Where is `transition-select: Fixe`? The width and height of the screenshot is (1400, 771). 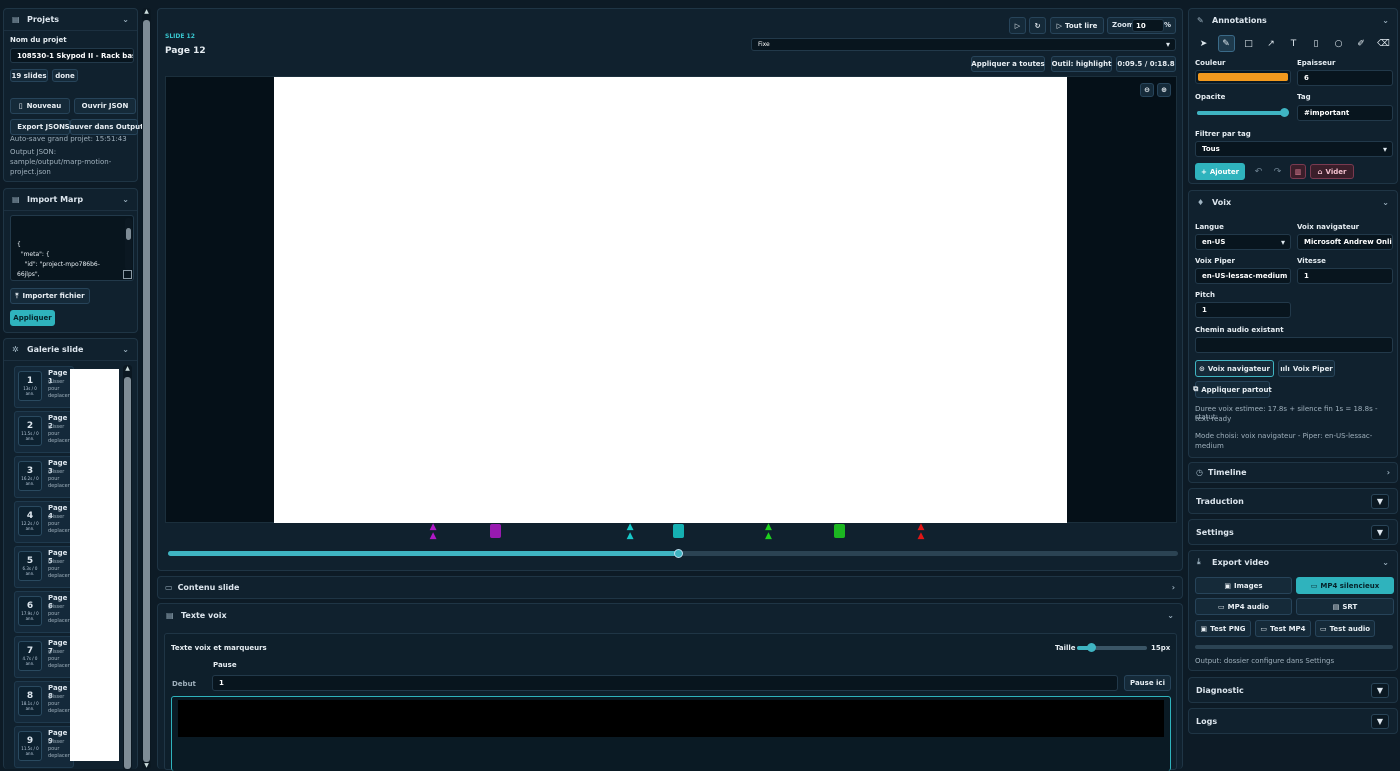
transition-select: Fixe is located at coordinates (963, 44).